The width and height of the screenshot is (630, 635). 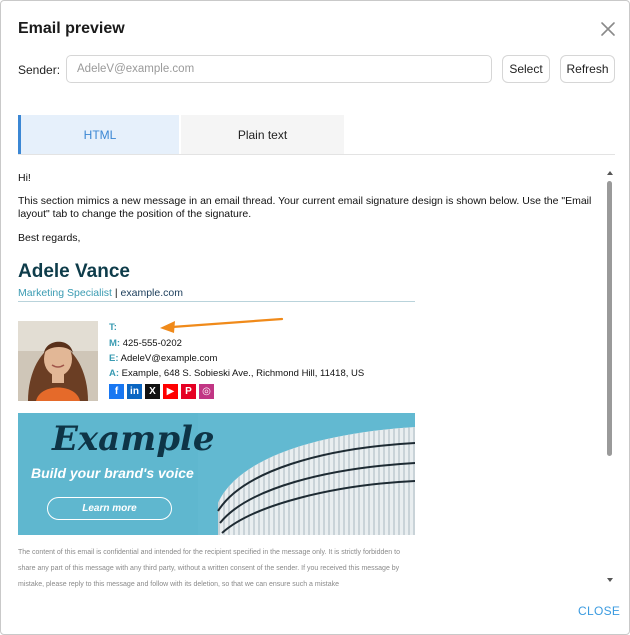 I want to click on tab-plain-text: Plain text, so click(x=262, y=134).